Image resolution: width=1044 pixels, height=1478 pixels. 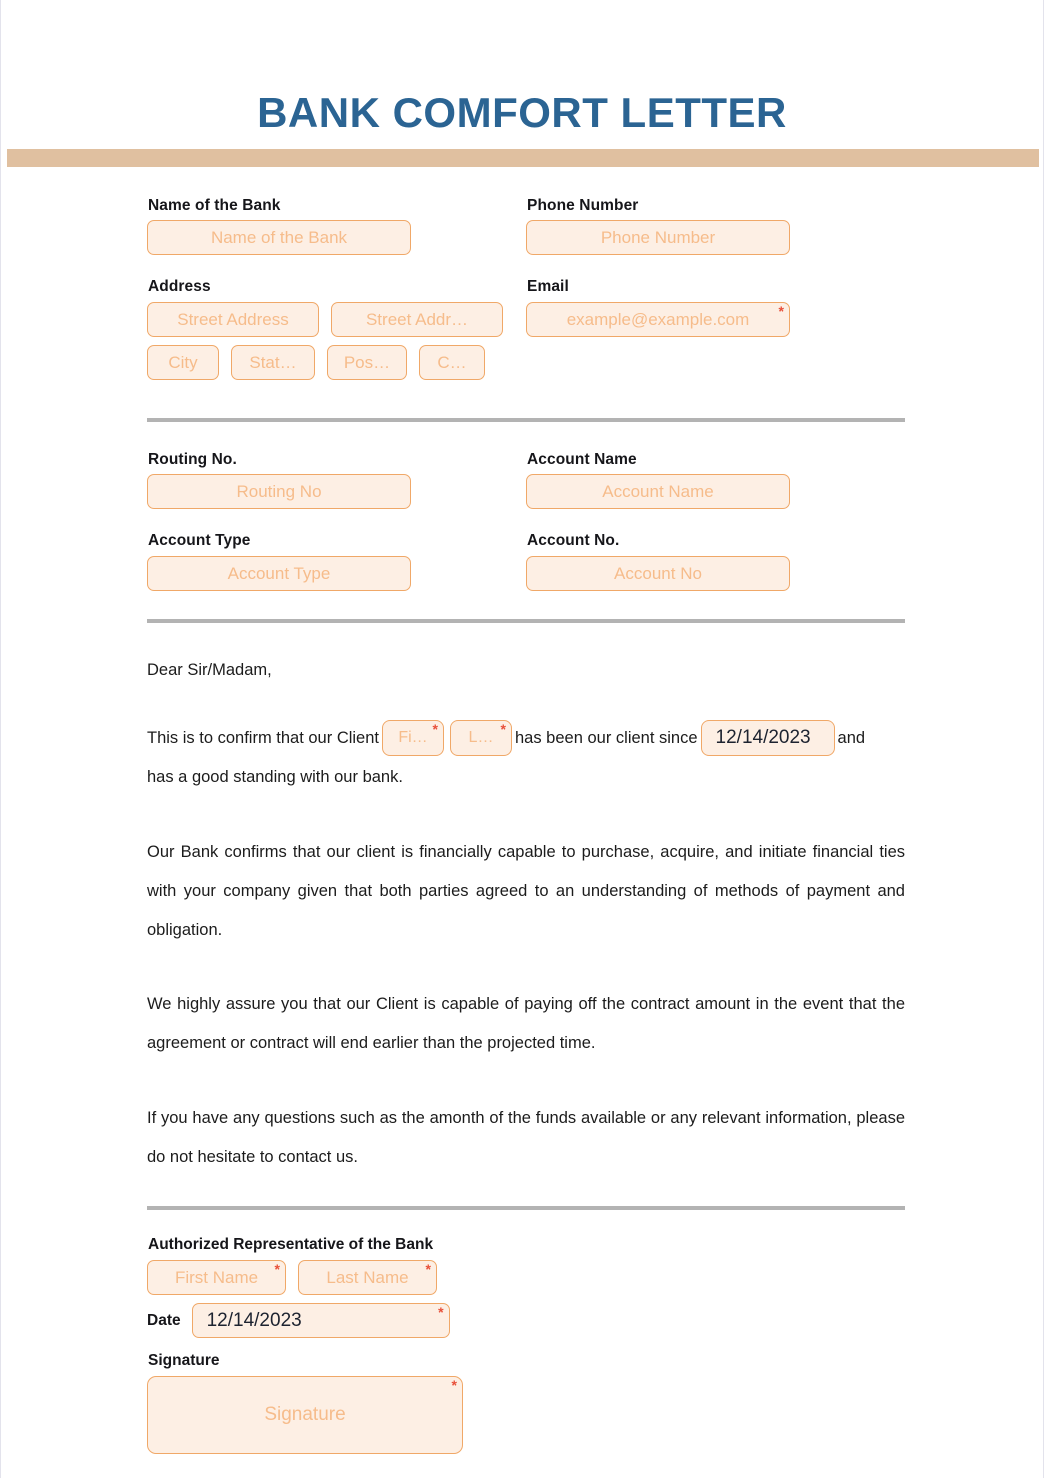 I want to click on client-first-name-input: Fi… *, so click(x=413, y=737).